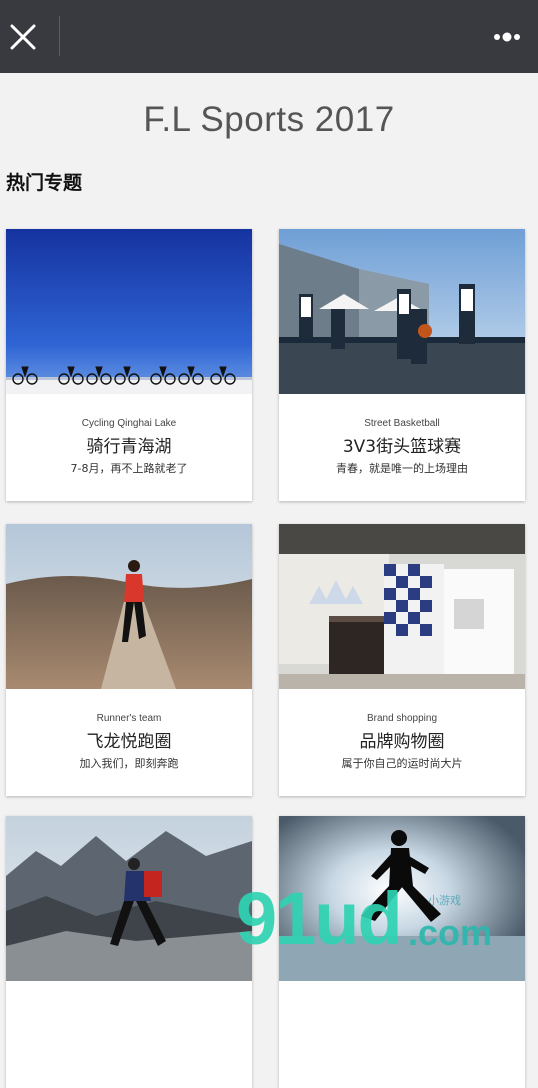  What do you see at coordinates (402, 311) in the screenshot?
I see `basketball-photo` at bounding box center [402, 311].